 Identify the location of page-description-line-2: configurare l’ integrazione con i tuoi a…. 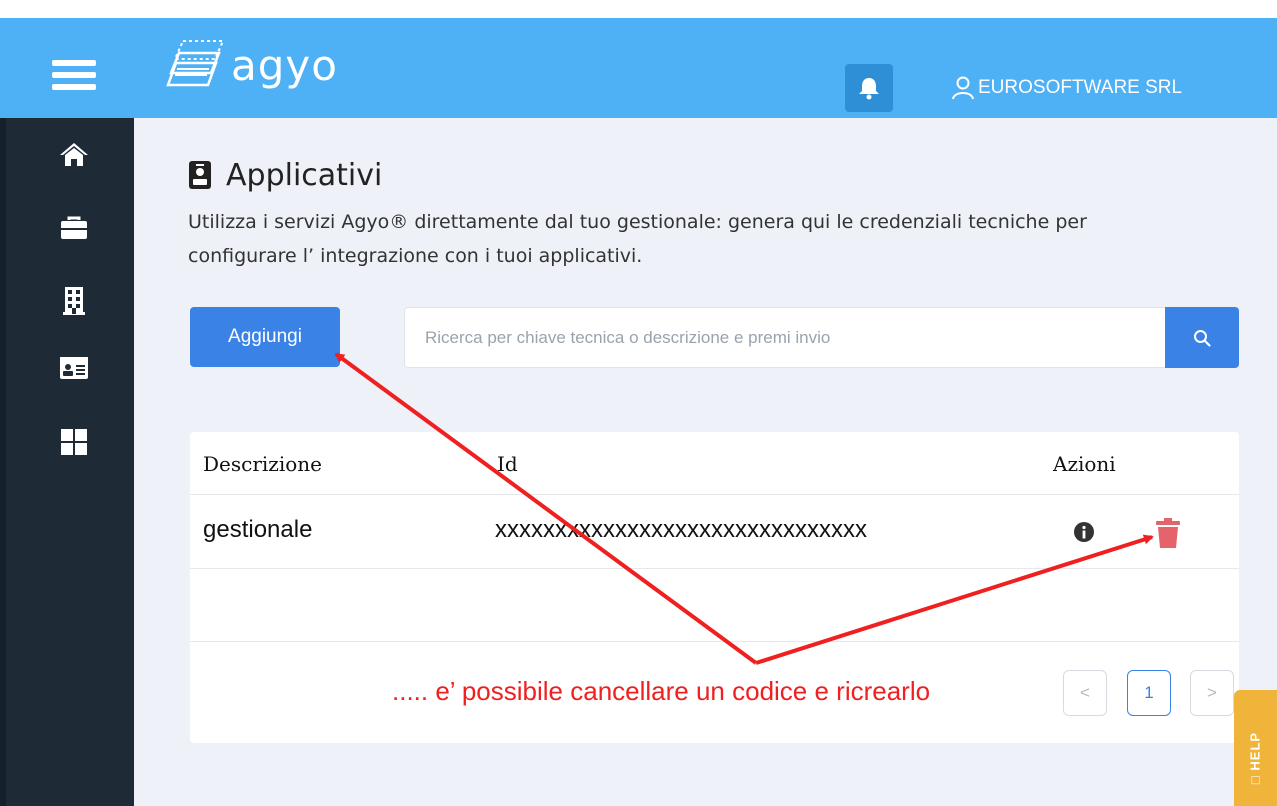
(415, 256).